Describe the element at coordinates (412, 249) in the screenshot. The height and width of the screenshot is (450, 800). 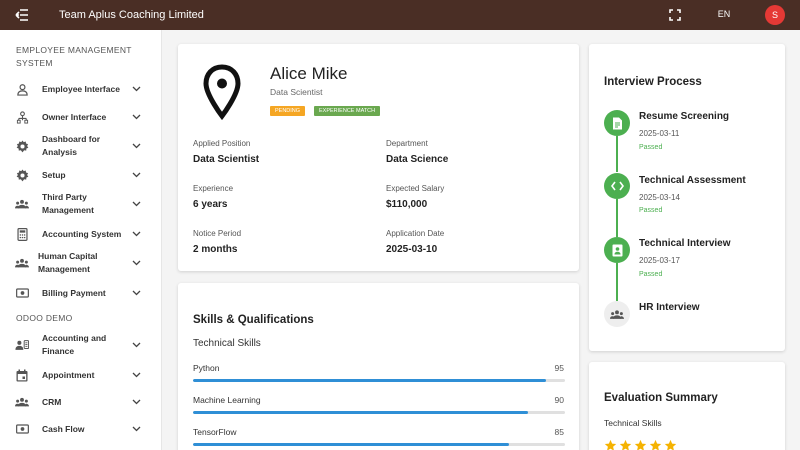
I see `field-value: 2025-03-10` at that location.